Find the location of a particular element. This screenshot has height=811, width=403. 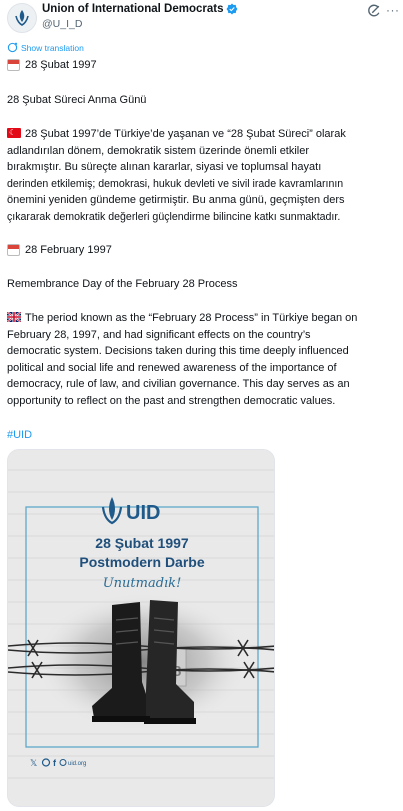

turkey-flag-icon is located at coordinates (14, 133).